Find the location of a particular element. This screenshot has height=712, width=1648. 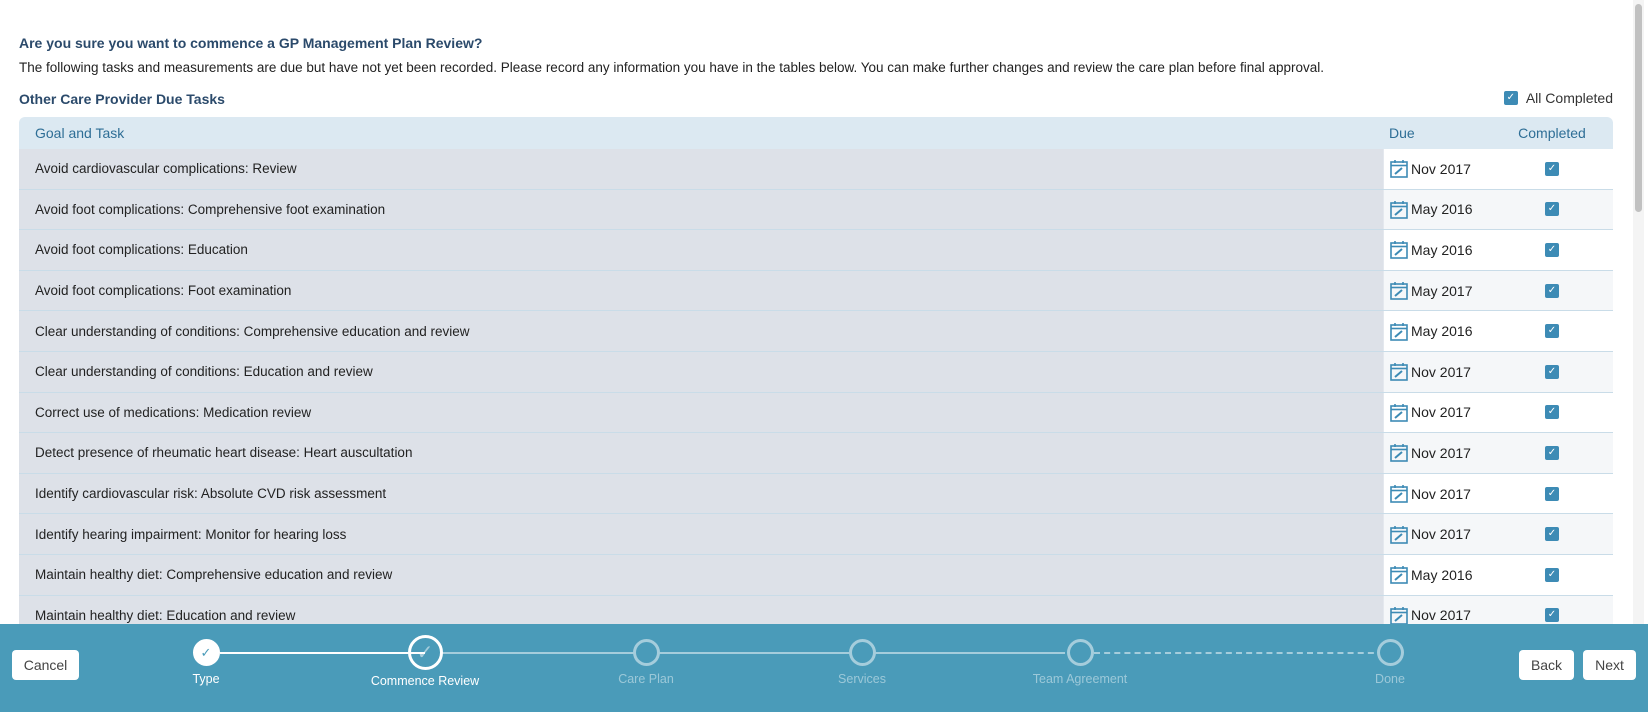

cancel-button: Cancel is located at coordinates (45, 665).